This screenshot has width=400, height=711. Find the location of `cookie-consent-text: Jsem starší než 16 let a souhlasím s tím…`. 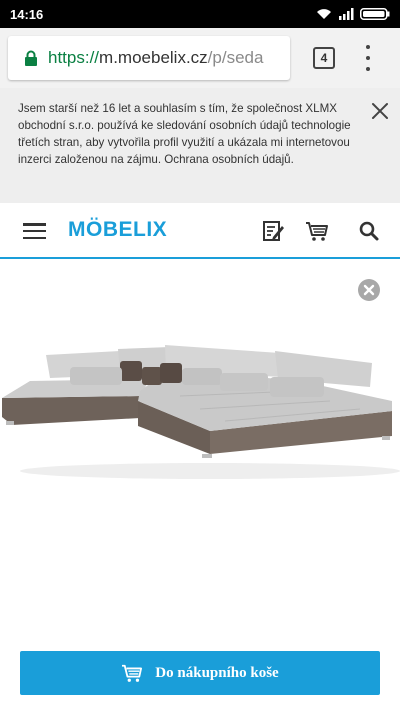

cookie-consent-text: Jsem starší než 16 let a souhlasím s tím… is located at coordinates (184, 134).